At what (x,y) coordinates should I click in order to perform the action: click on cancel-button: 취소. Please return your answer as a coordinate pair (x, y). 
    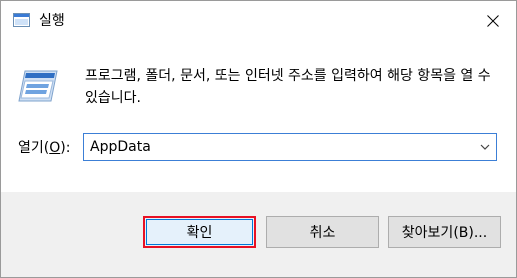
    Looking at the image, I should click on (322, 232).